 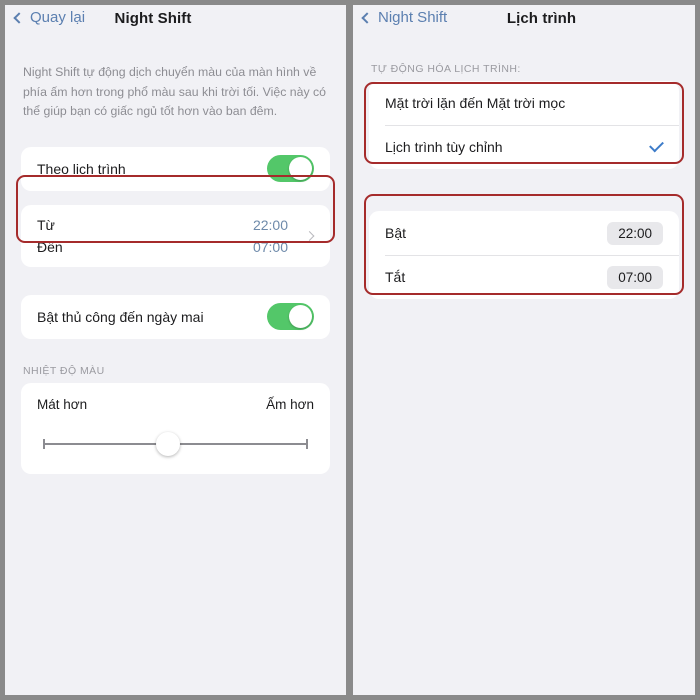 I want to click on option-sunset-to-sunrise: Mặt trời lặn đến Mặt trời mọc, so click(x=524, y=103).